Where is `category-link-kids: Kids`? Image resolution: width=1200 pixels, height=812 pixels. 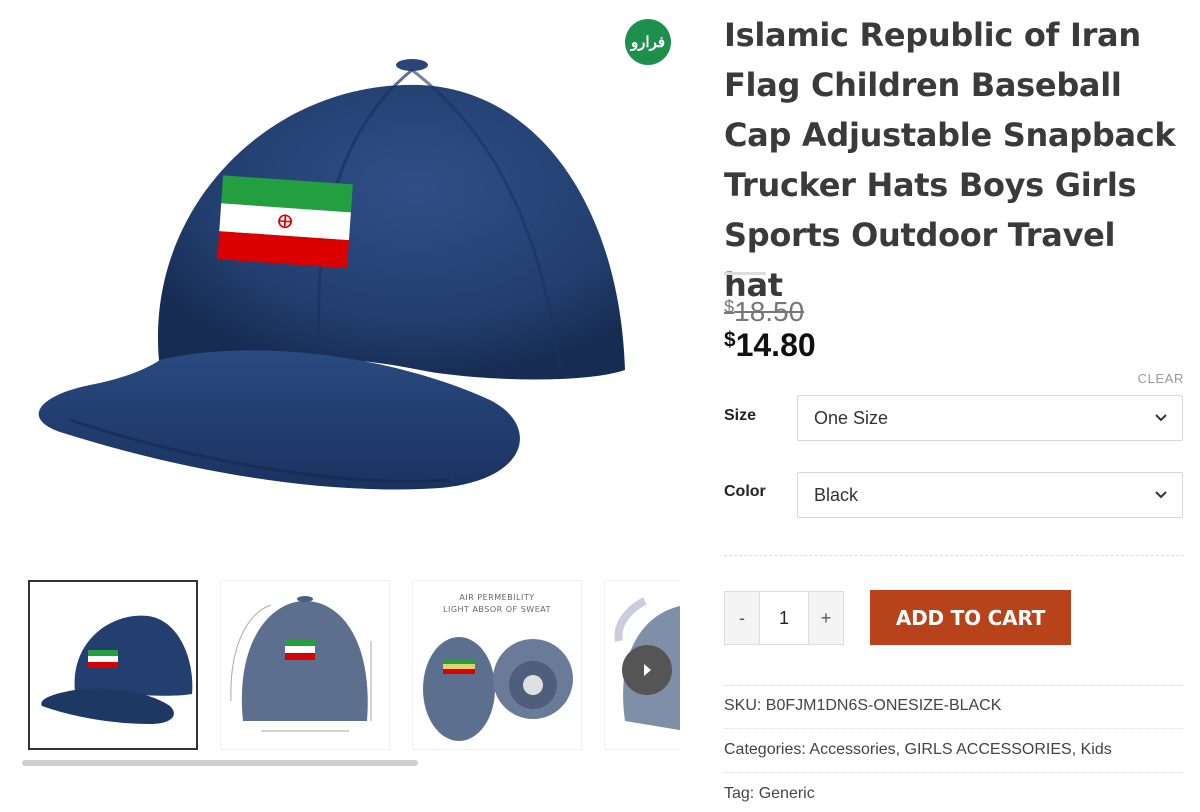
category-link-kids: Kids is located at coordinates (1096, 749).